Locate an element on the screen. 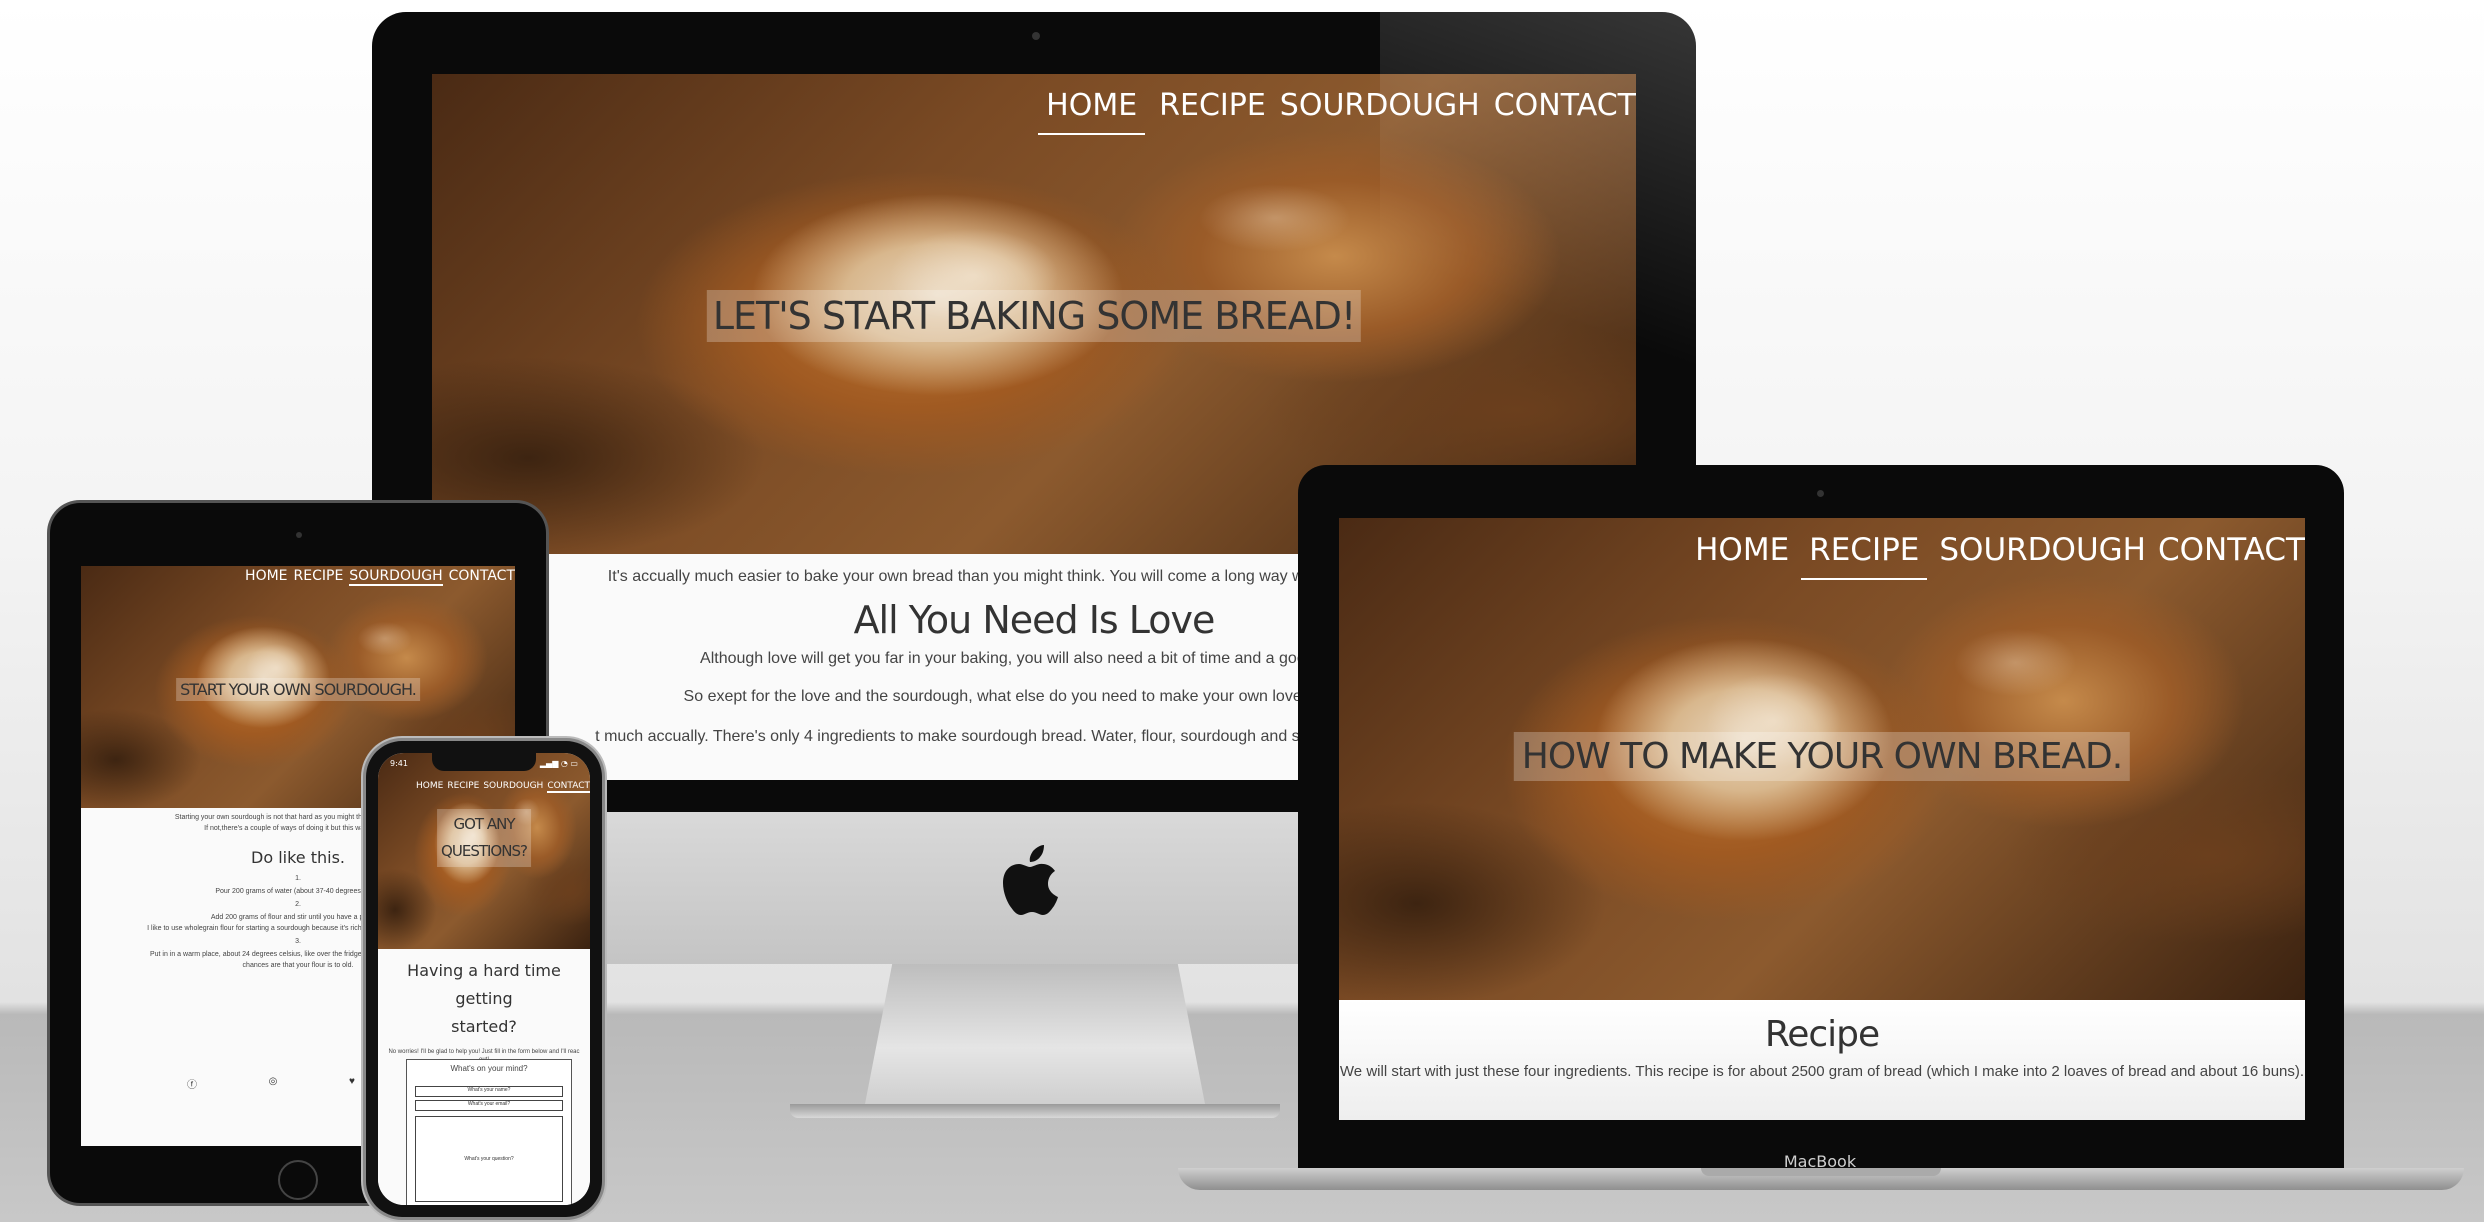  section-heading: Having a hard time getting started? is located at coordinates (484, 999).